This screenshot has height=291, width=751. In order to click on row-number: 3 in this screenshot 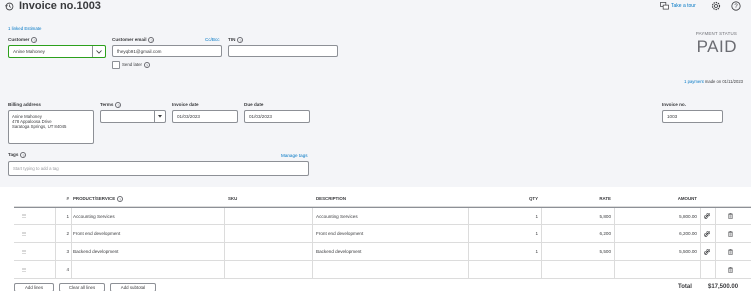, I will do `click(67, 251)`.